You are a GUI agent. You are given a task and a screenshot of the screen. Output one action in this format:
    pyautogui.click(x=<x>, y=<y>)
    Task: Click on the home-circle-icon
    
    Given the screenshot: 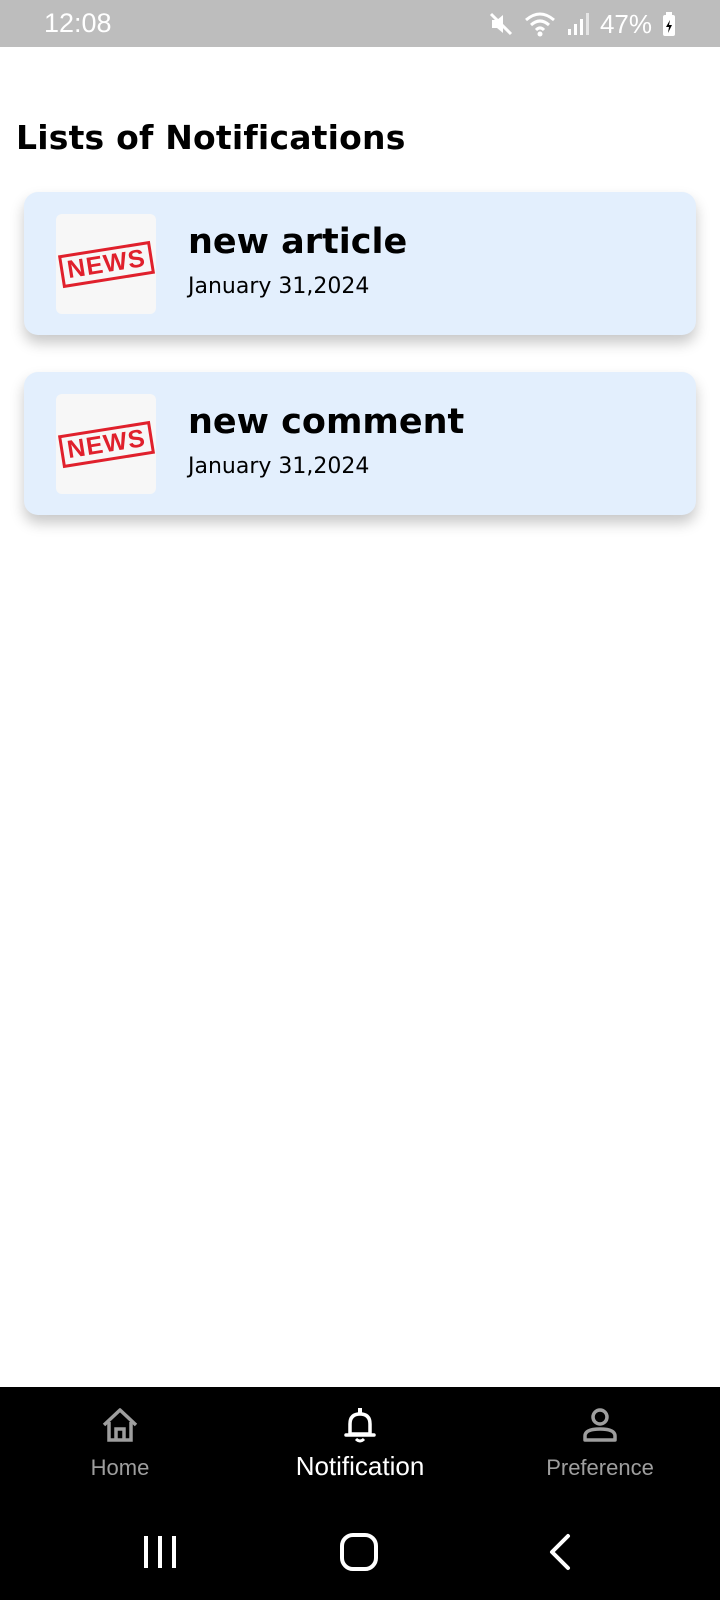 What is the action you would take?
    pyautogui.click(x=360, y=1552)
    